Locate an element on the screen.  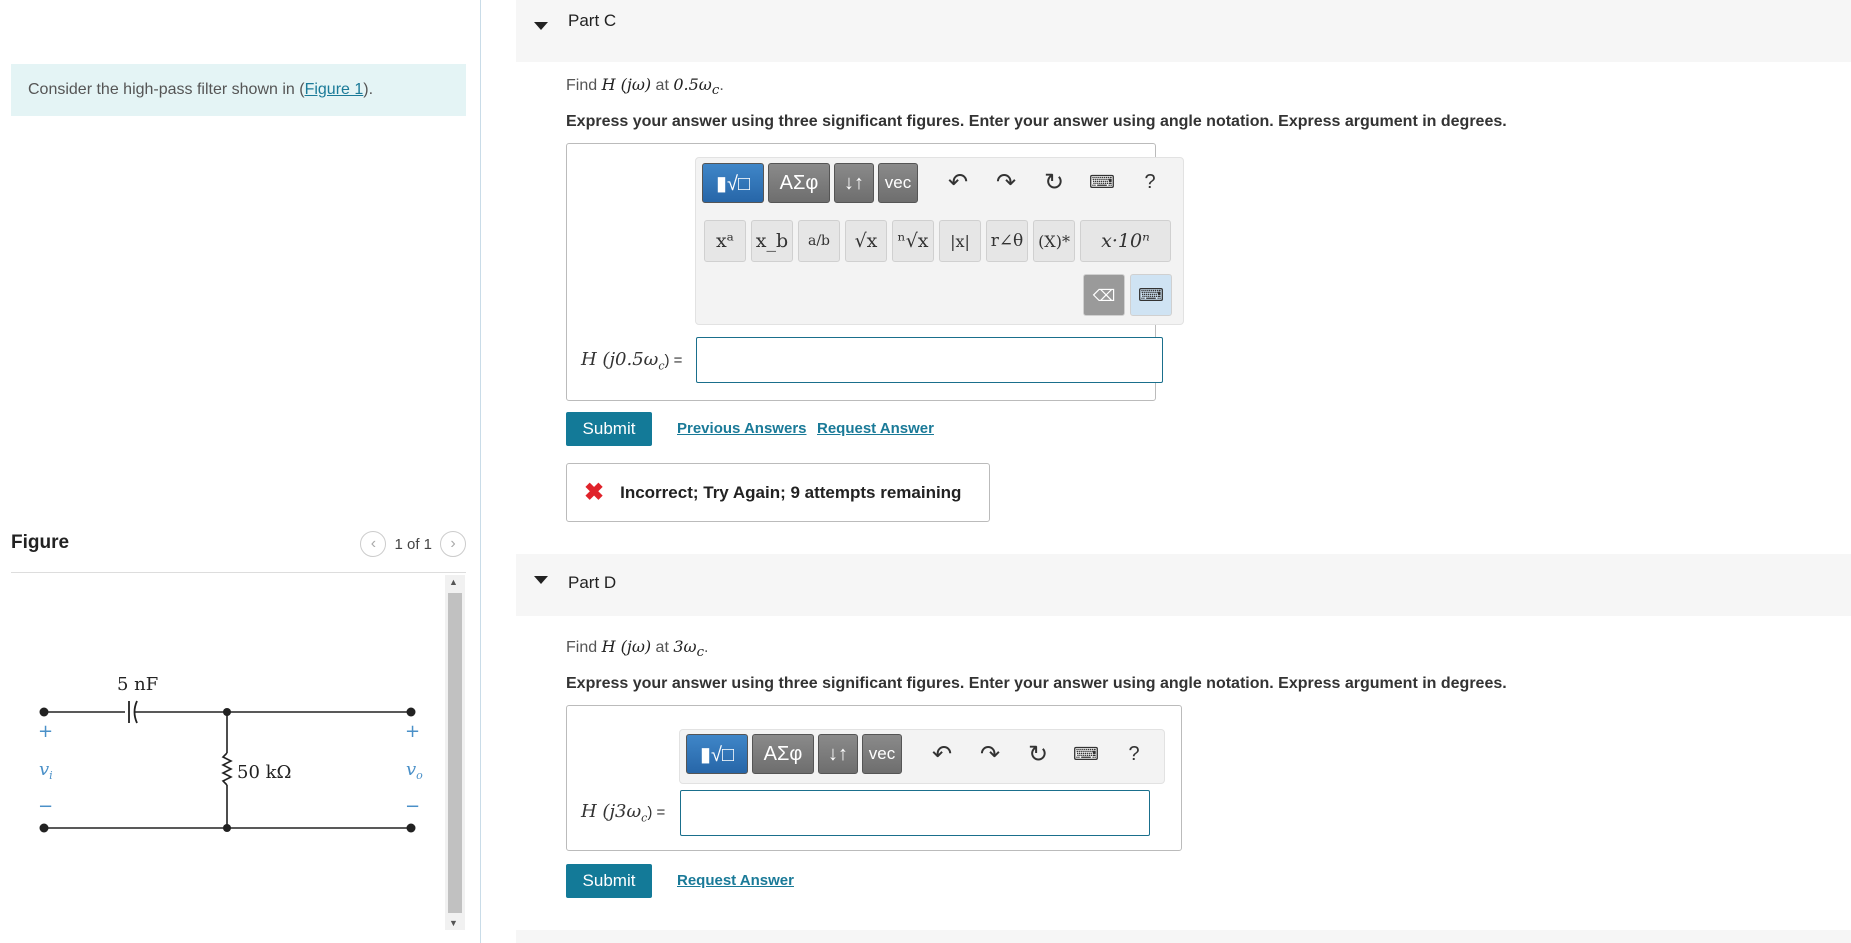
part-d-submit-button: Submit is located at coordinates (609, 881).